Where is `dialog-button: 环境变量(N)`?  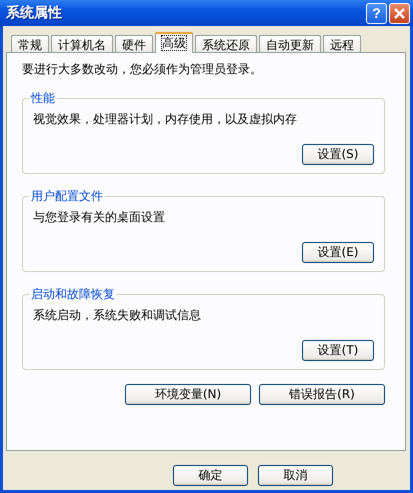 dialog-button: 环境变量(N) is located at coordinates (188, 394).